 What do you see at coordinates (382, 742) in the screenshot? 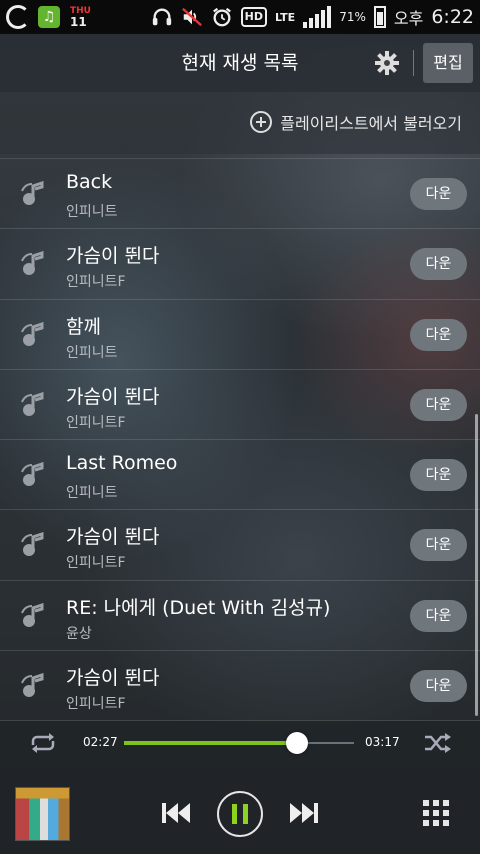
I see `total-time: 03:17` at bounding box center [382, 742].